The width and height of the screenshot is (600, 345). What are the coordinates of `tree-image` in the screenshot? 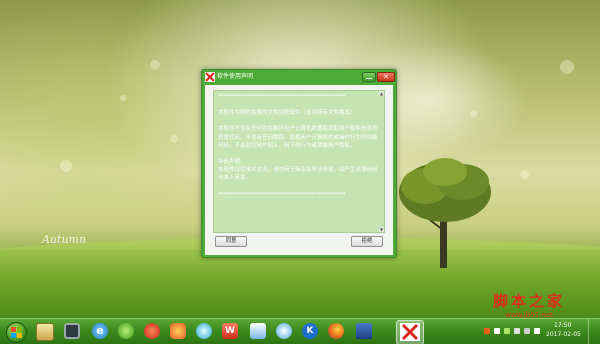 It's located at (445, 213).